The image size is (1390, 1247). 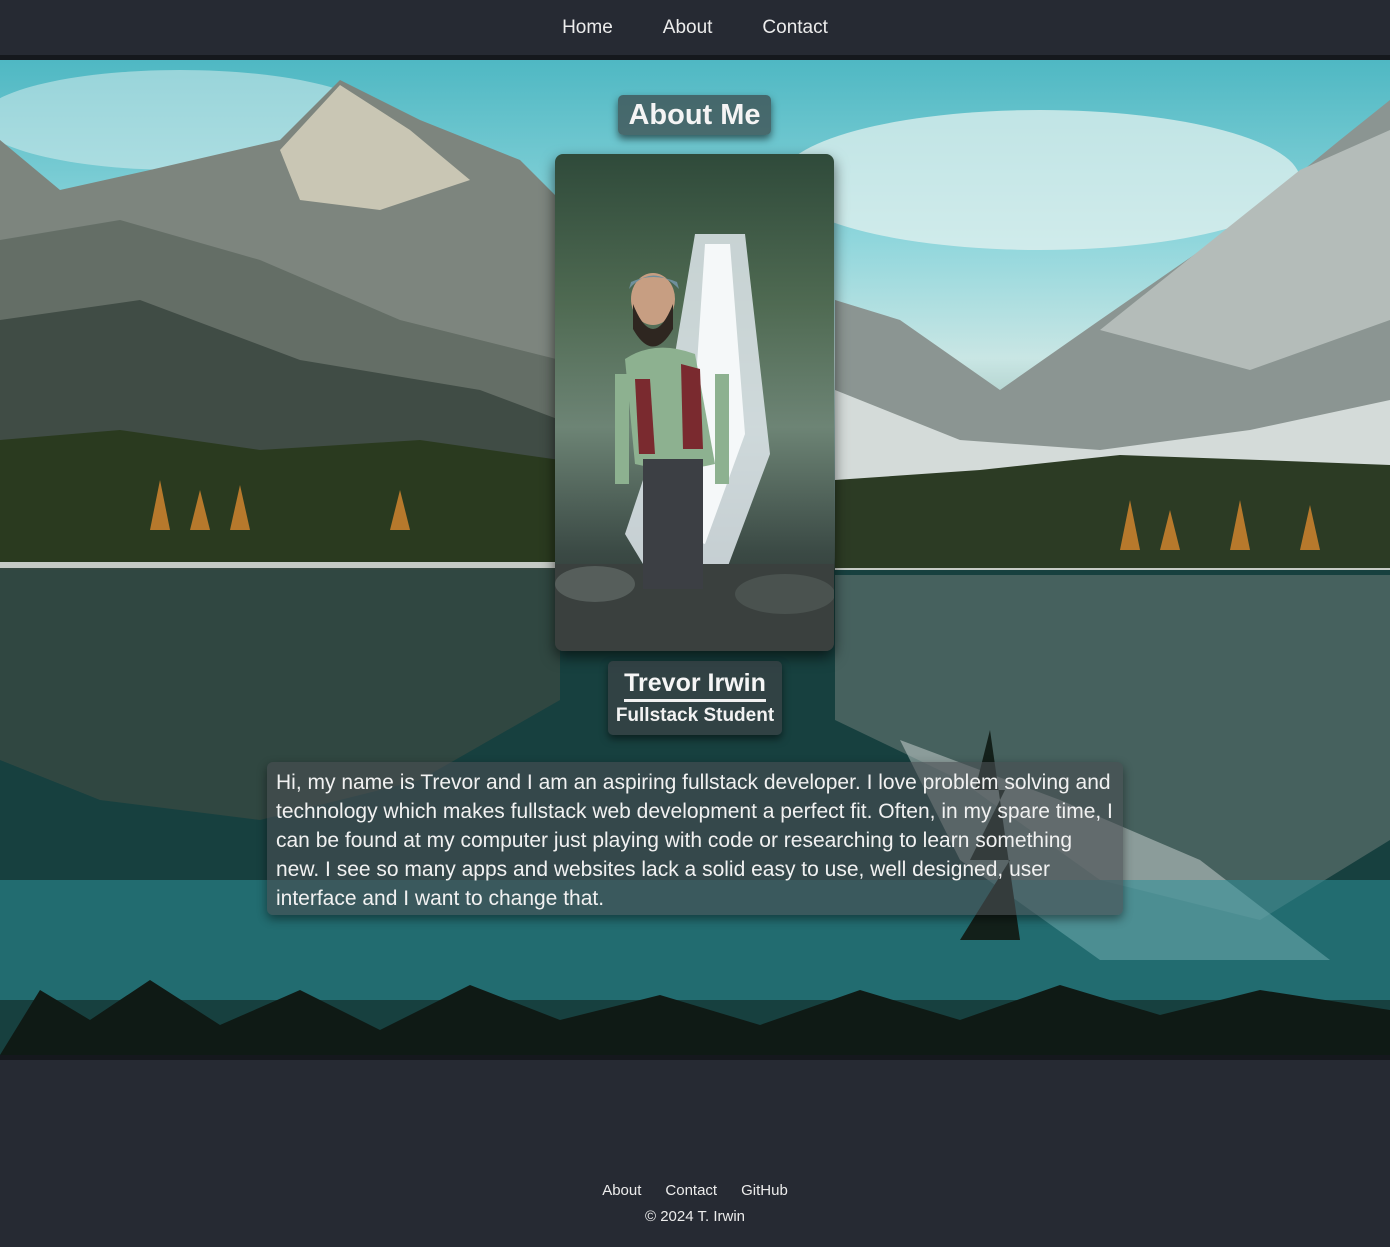 What do you see at coordinates (794, 28) in the screenshot?
I see `nav-contact-link: Contact` at bounding box center [794, 28].